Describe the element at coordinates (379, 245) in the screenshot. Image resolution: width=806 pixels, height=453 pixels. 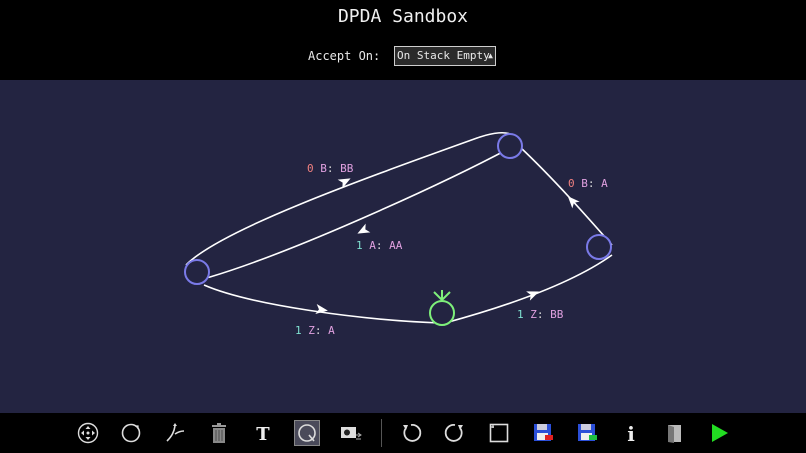
I see `transition-label-1aaa: 1 A: AA` at that location.